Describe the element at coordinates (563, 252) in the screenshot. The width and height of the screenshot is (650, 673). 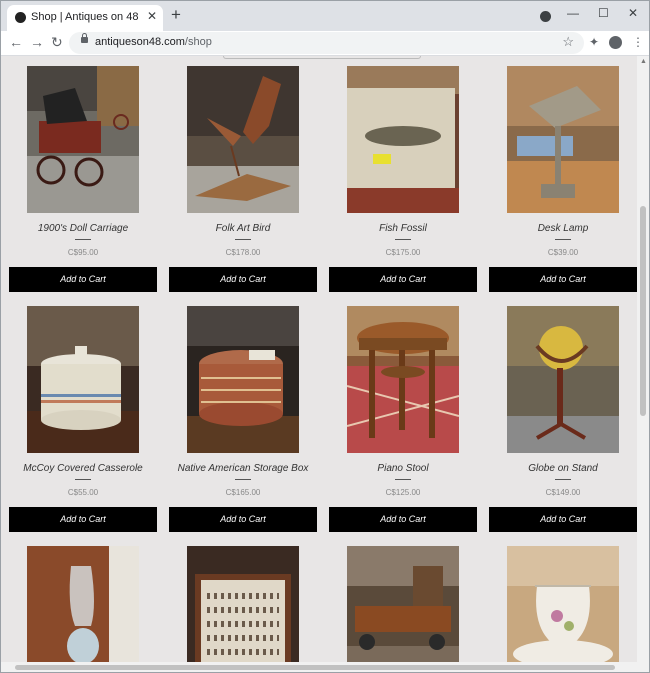
I see `product-price: C$39.00` at that location.